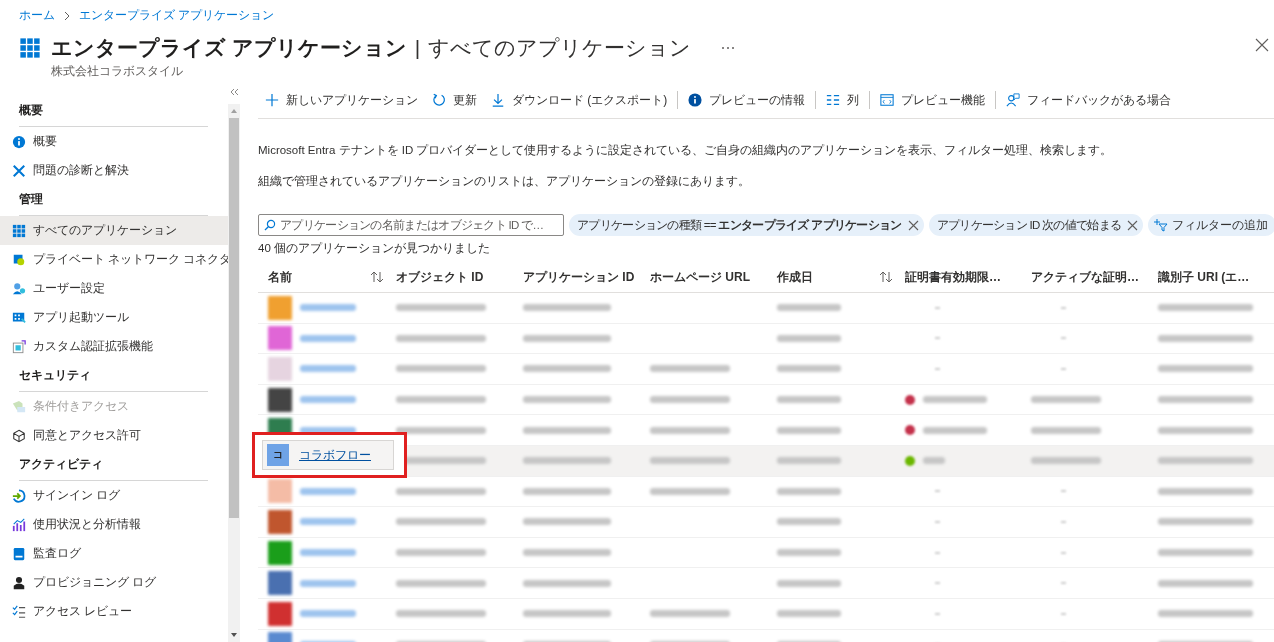 The width and height of the screenshot is (1274, 642). I want to click on column-header: 作成日, so click(841, 277).